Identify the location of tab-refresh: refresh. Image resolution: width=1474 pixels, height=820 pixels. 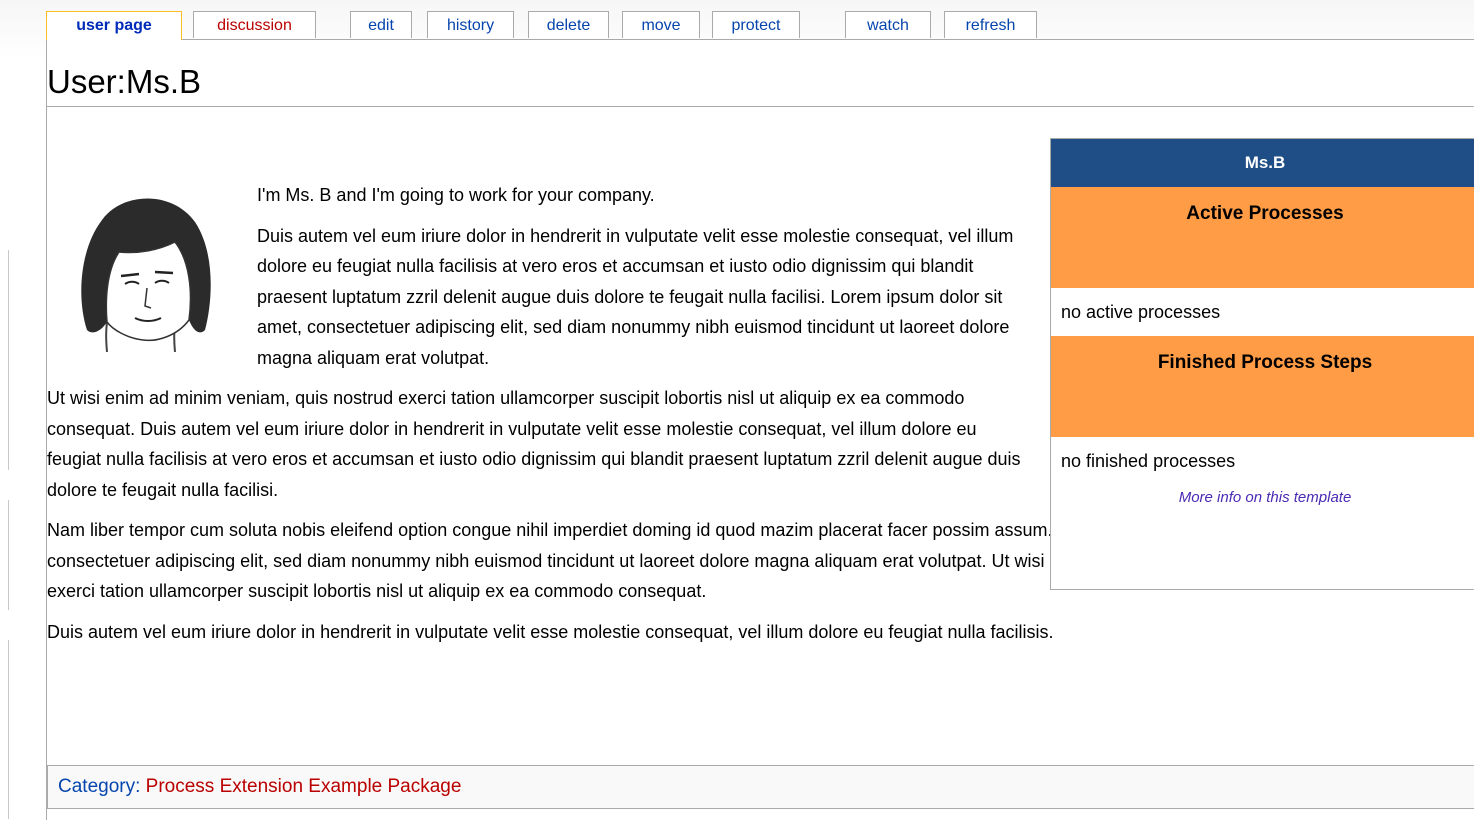
(990, 24).